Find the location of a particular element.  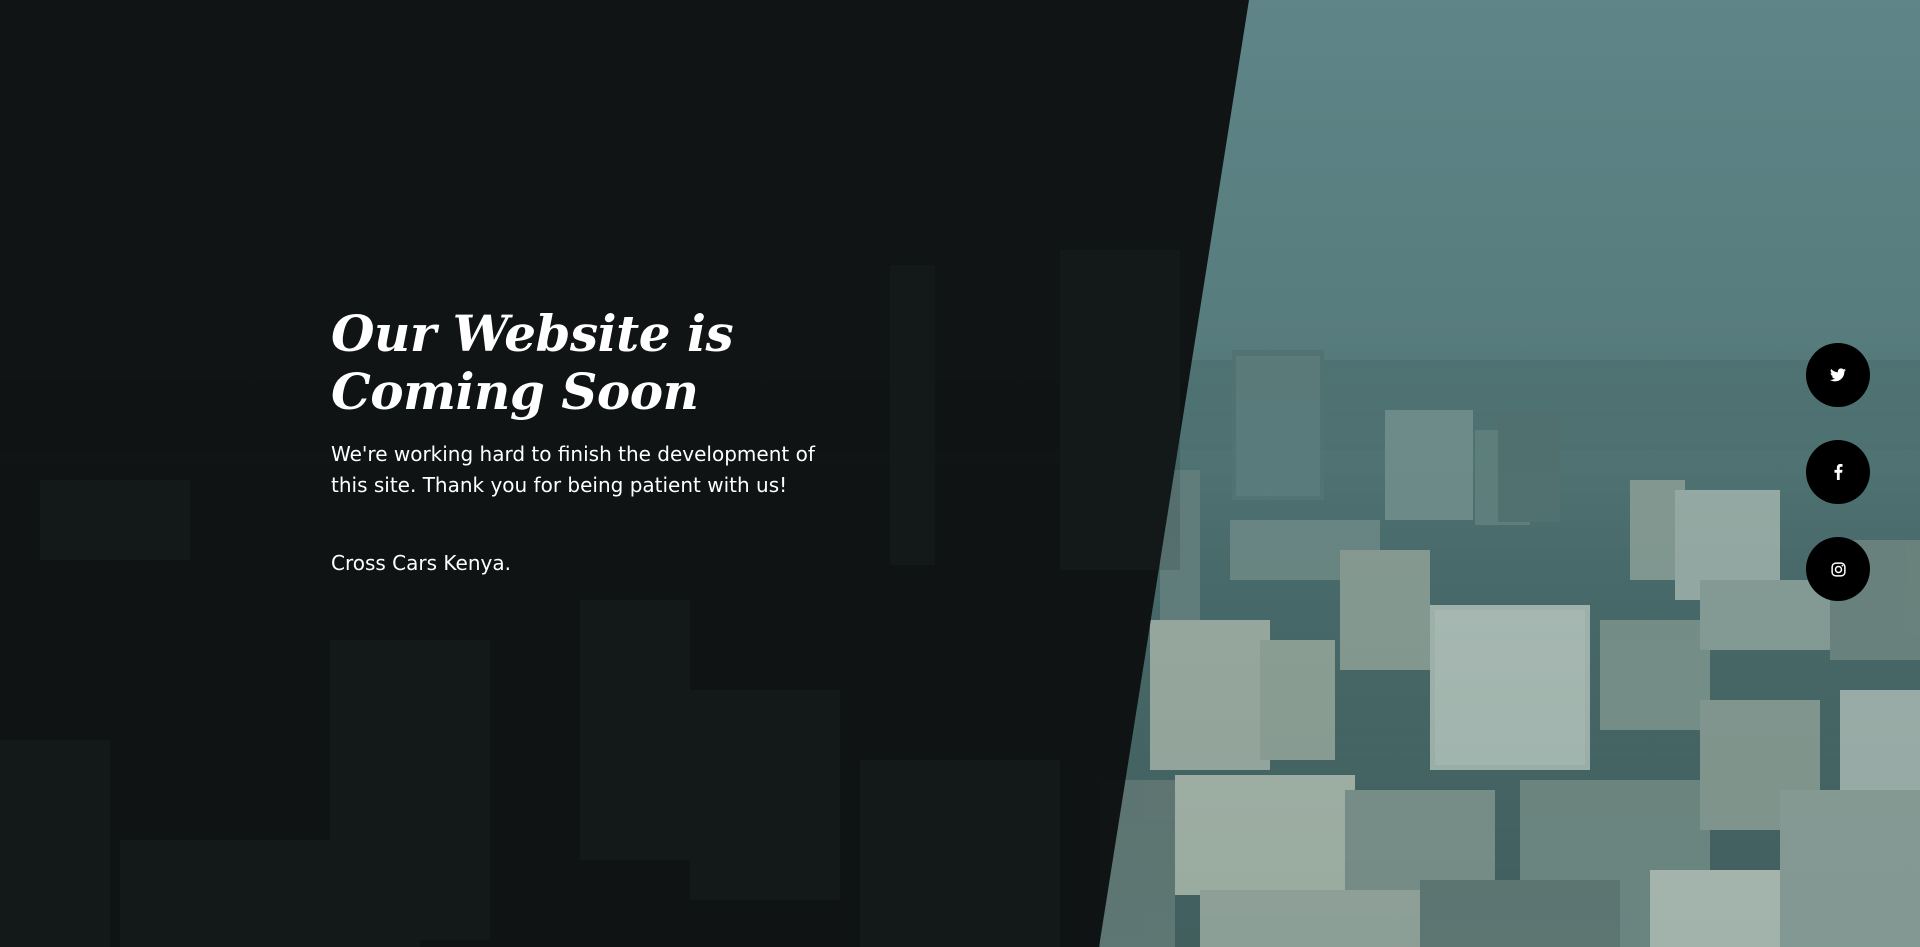

instagram-icon is located at coordinates (1838, 569).